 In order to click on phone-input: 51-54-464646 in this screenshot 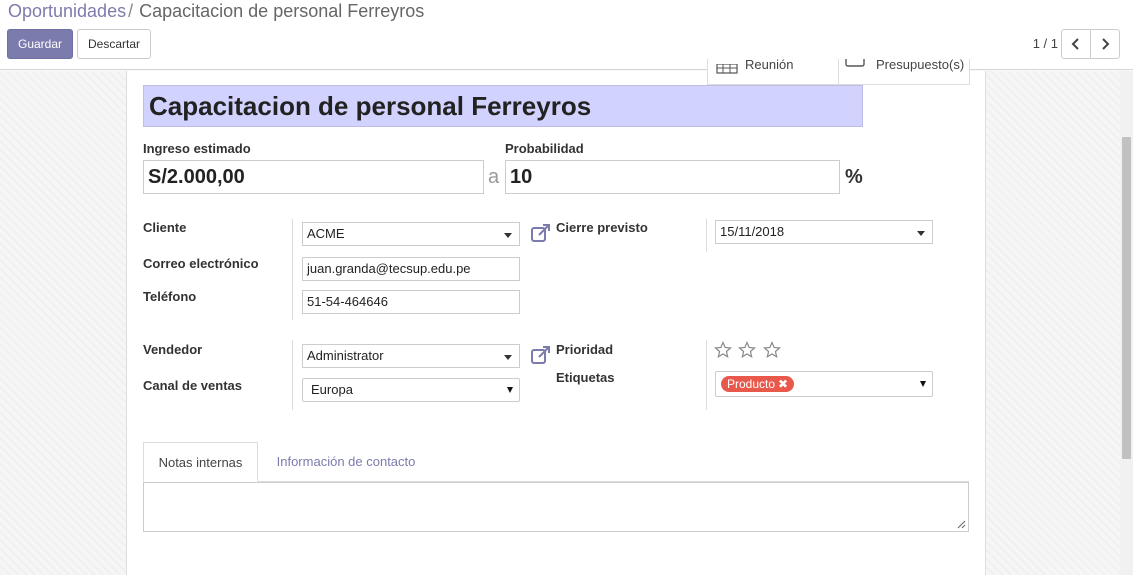, I will do `click(411, 302)`.